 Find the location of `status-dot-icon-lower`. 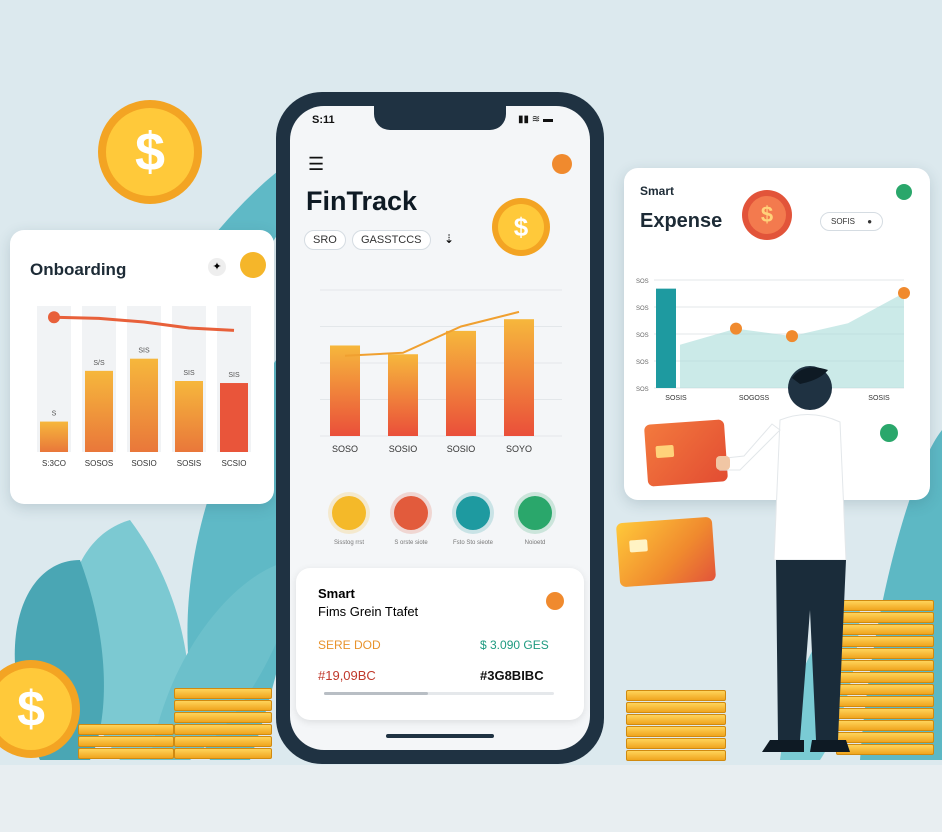

status-dot-icon-lower is located at coordinates (889, 433).